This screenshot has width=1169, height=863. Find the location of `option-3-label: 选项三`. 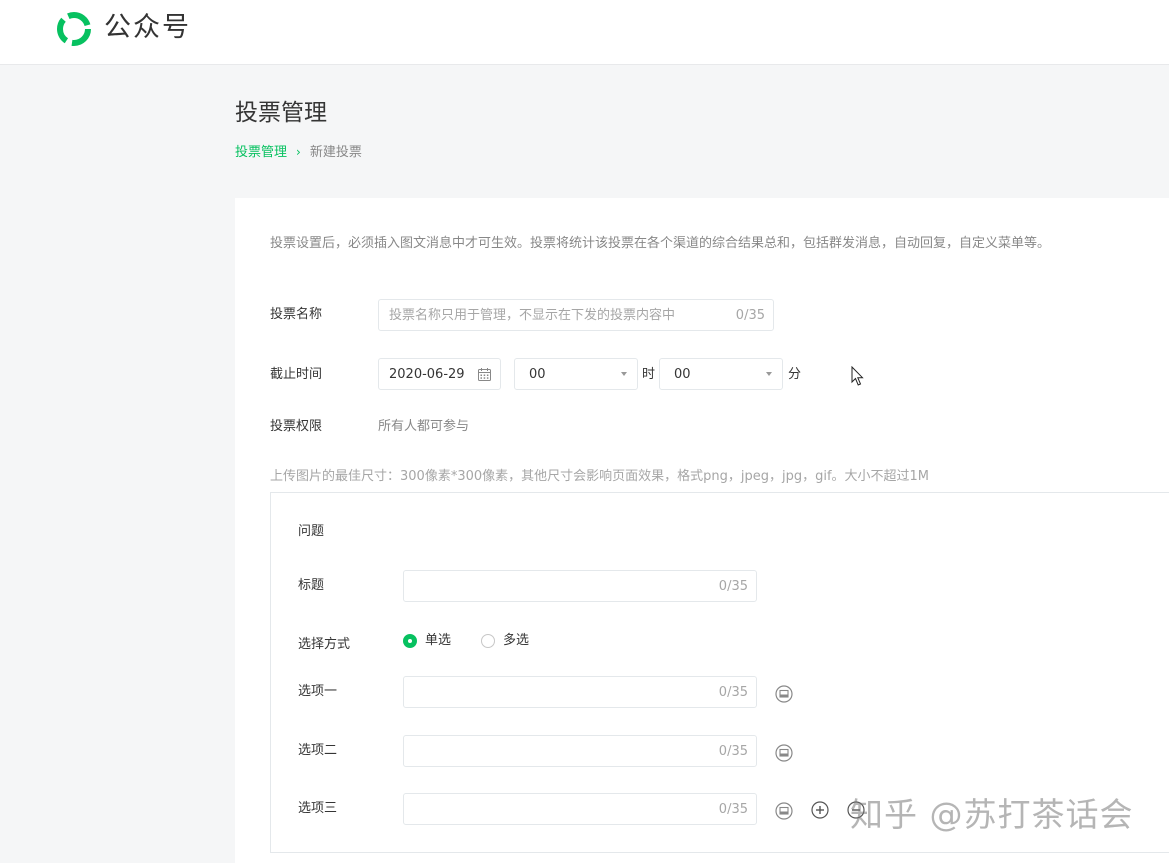

option-3-label: 选项三 is located at coordinates (318, 808).